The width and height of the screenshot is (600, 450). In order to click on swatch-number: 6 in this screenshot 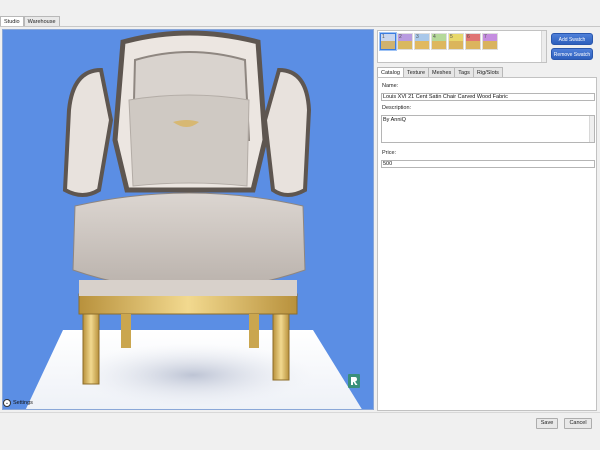, I will do `click(468, 37)`.